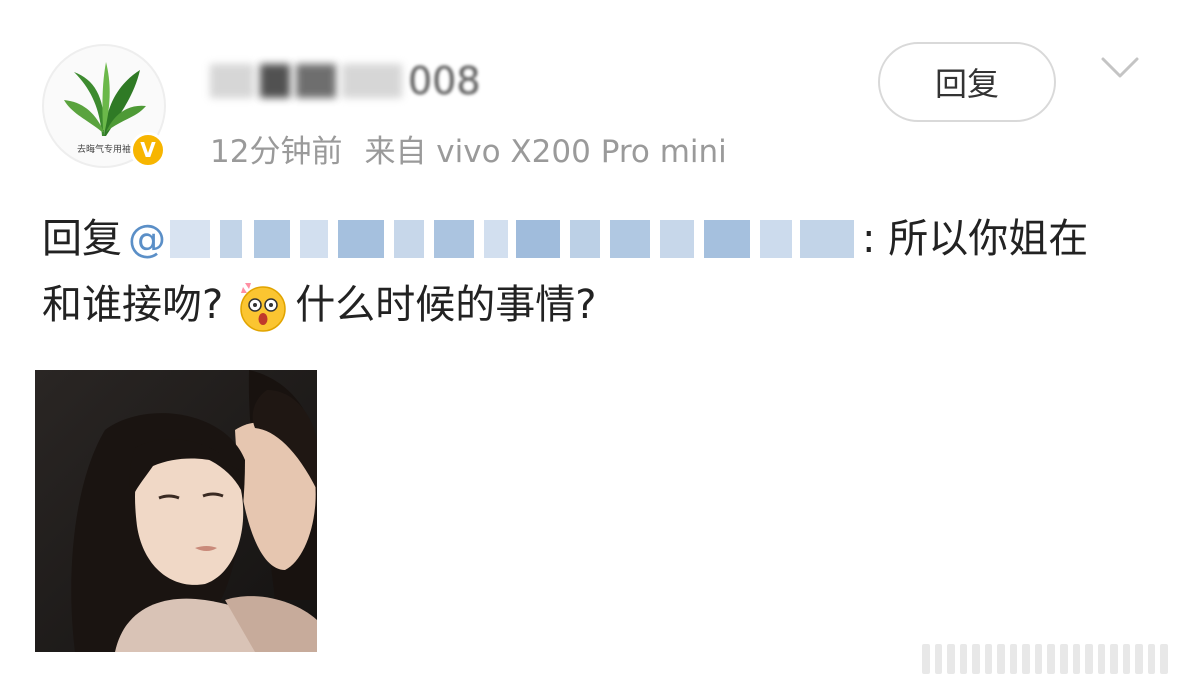 The image size is (1178, 692). I want to click on verified-badge-icon: V, so click(148, 150).